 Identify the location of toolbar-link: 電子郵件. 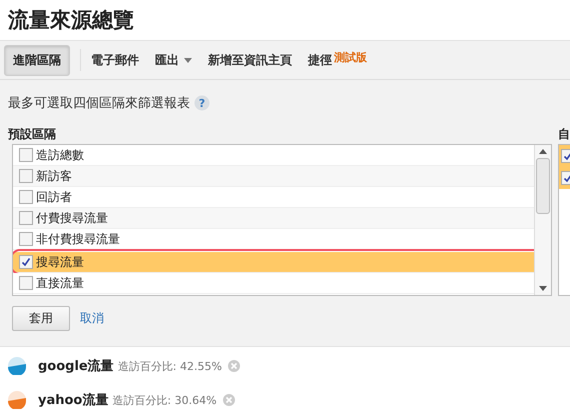
(115, 60).